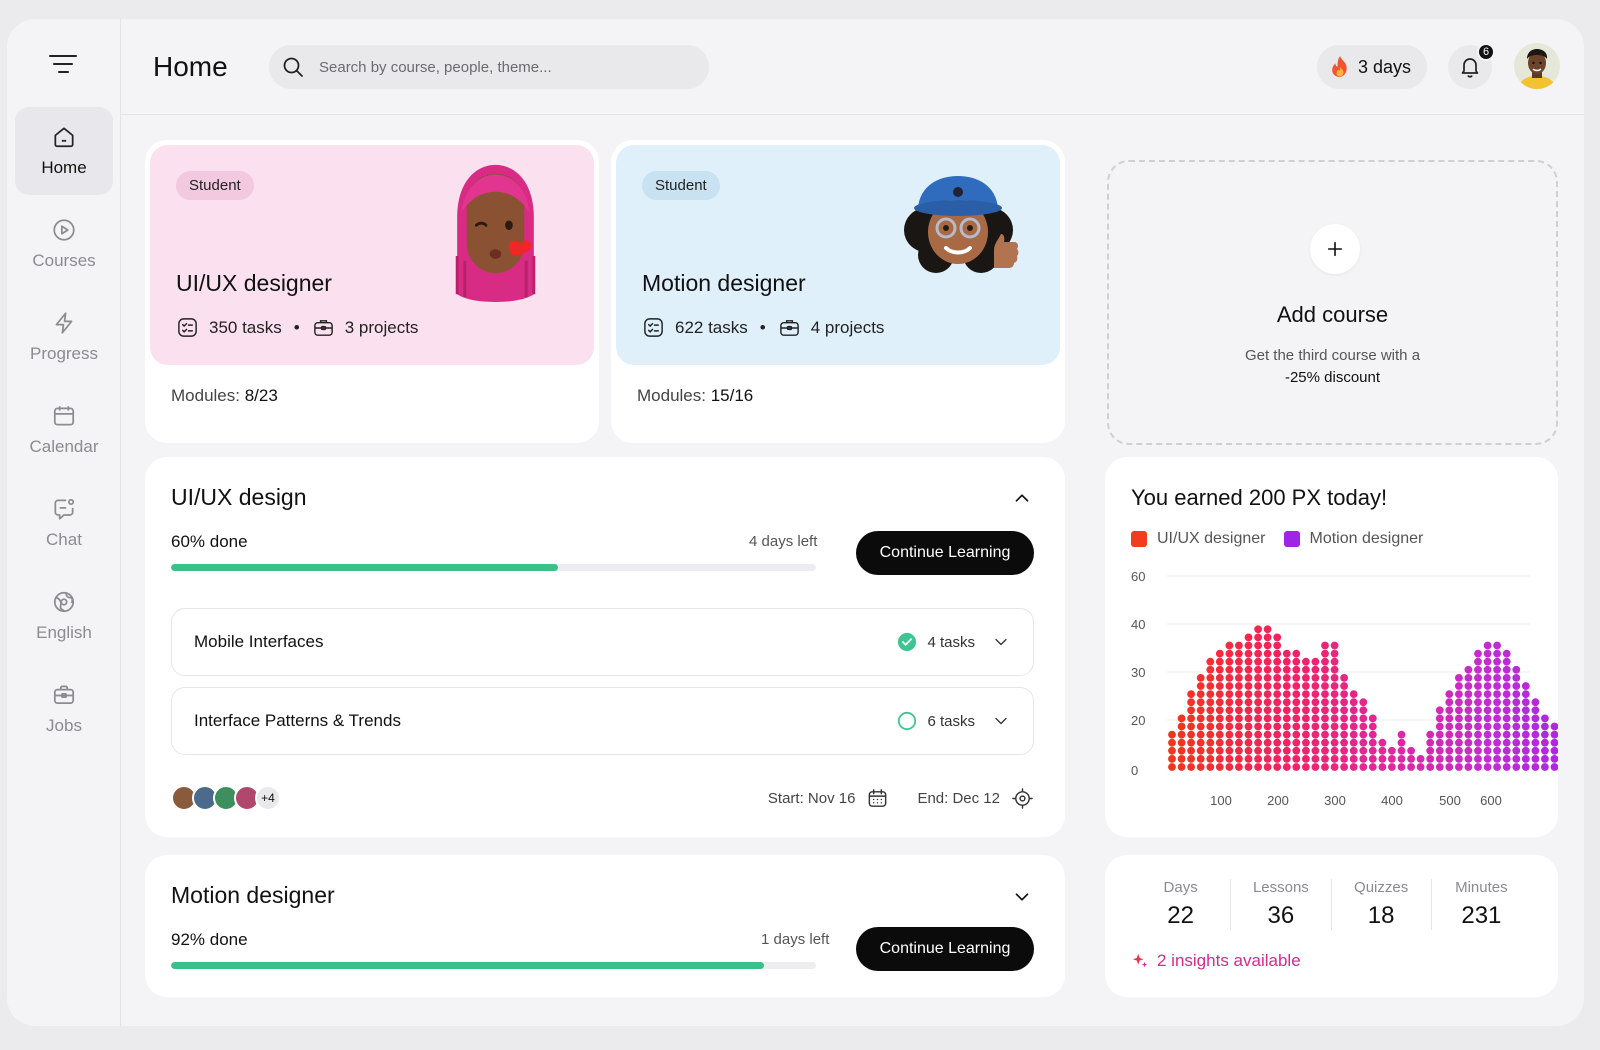  Describe the element at coordinates (602, 642) in the screenshot. I see `lesson-row: Mobile Interfaces 4 tasks` at that location.